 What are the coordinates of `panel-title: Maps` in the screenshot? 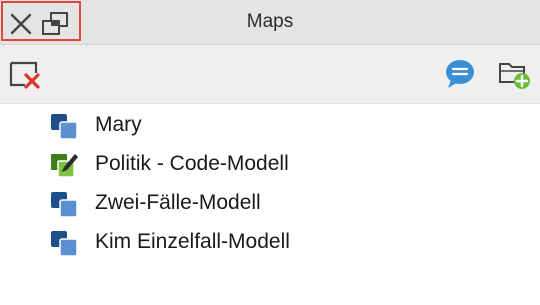 It's located at (270, 21).